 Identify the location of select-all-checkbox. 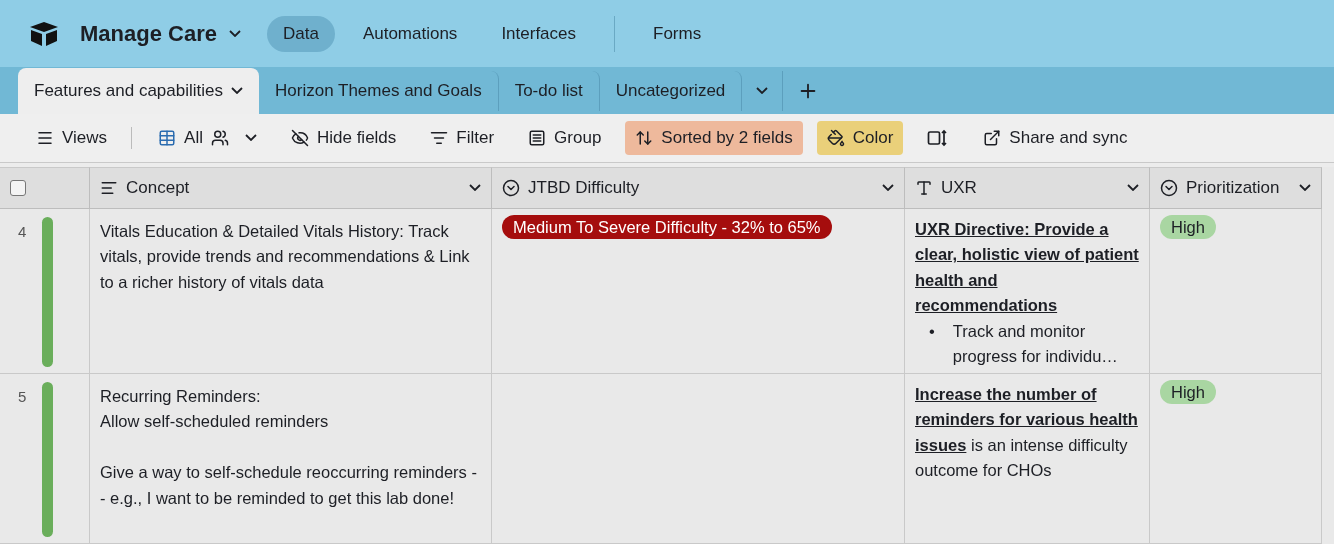
(18, 188).